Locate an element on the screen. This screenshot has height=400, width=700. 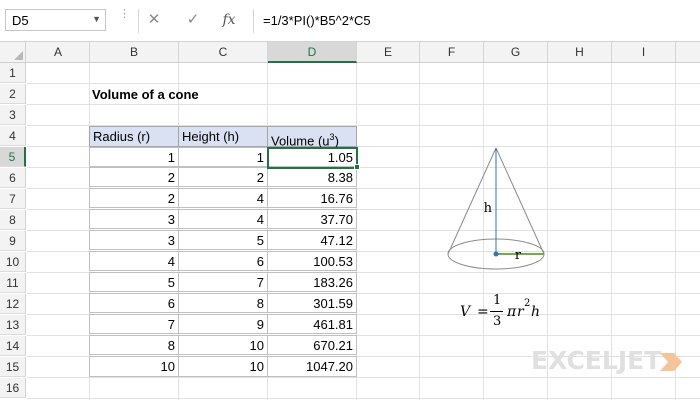
cell-d8: 37.70 is located at coordinates (312, 219).